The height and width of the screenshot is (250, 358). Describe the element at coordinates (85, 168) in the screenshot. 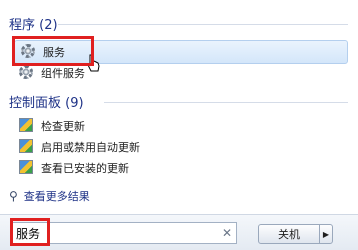

I see `control-panel-item-label: 查看已安装的更新` at that location.